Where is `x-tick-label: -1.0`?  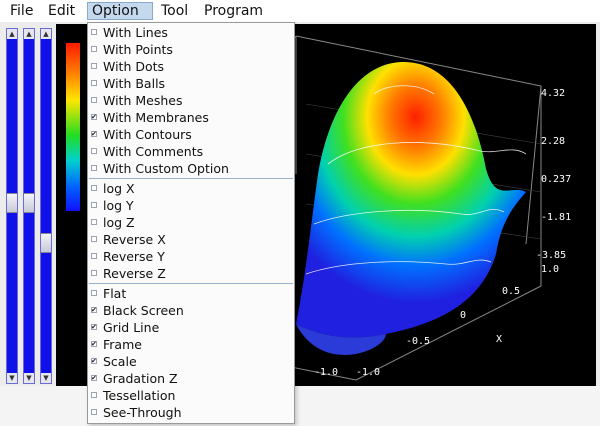
x-tick-label: -1.0 is located at coordinates (326, 372).